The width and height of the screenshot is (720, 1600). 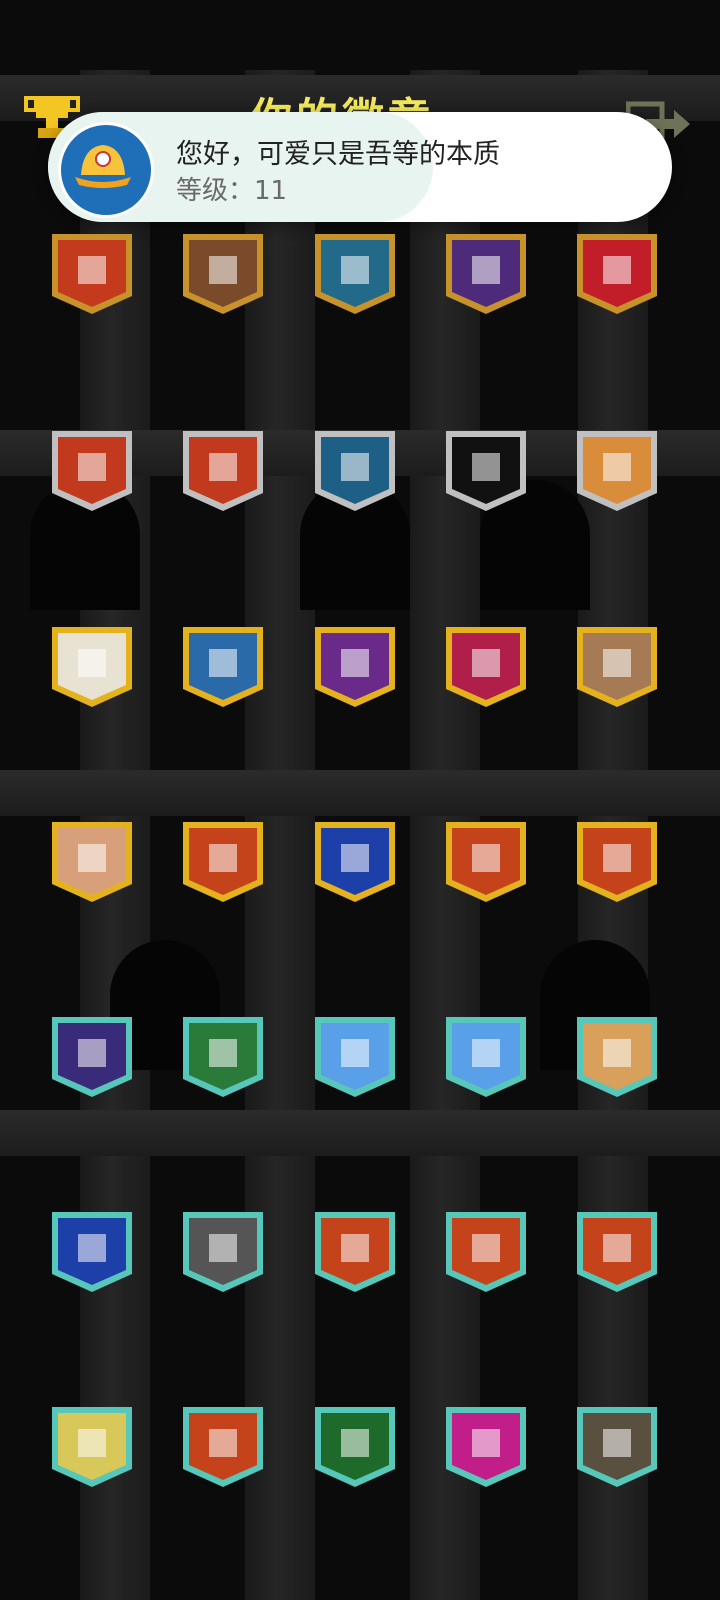 I want to click on hat-badge, so click(x=617, y=861).